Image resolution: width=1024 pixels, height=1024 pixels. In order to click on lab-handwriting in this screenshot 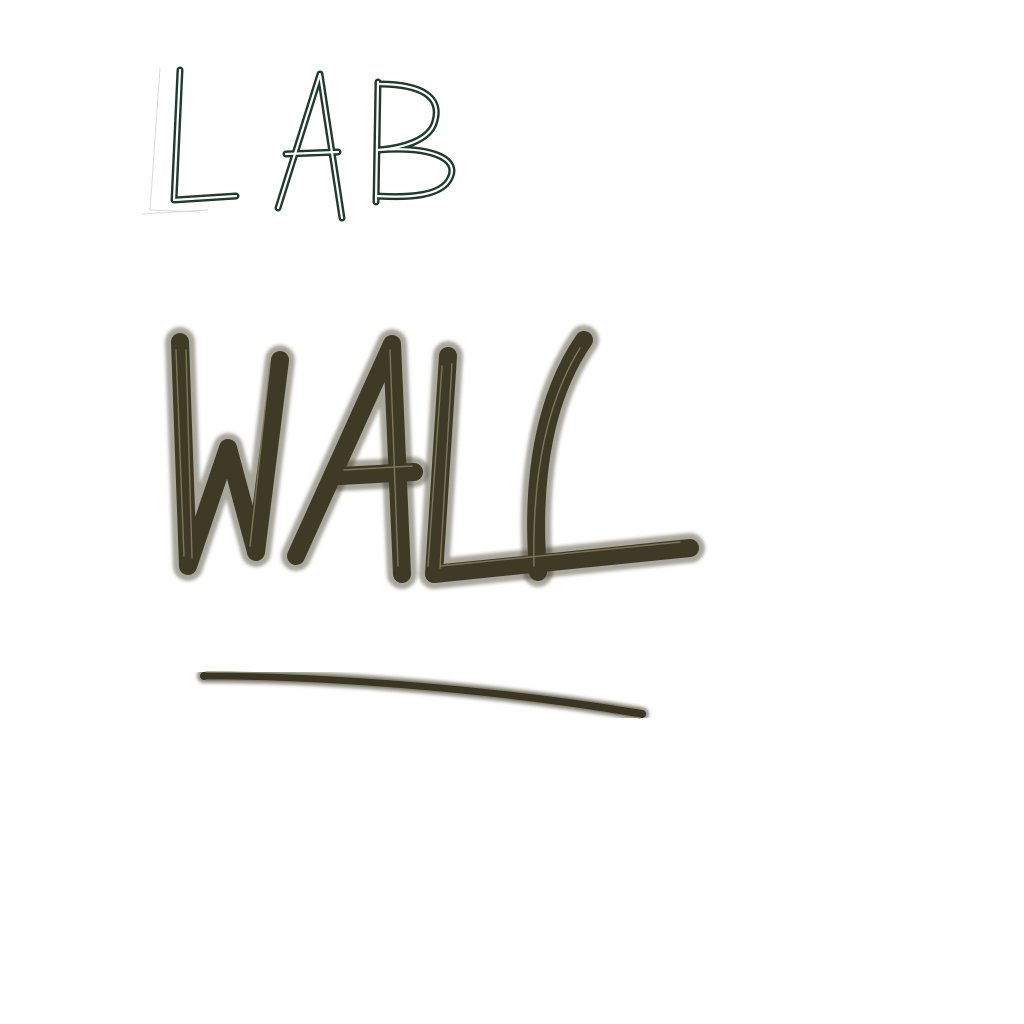, I will do `click(313, 144)`.